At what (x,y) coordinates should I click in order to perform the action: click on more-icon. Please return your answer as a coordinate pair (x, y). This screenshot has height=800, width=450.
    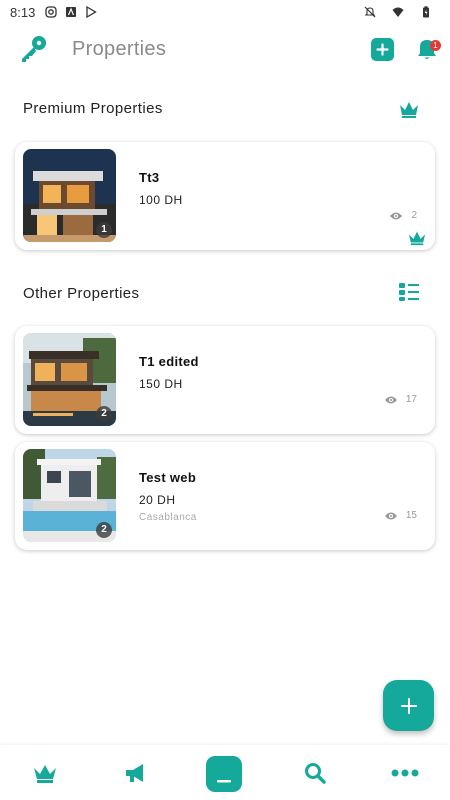
    Looking at the image, I should click on (405, 773).